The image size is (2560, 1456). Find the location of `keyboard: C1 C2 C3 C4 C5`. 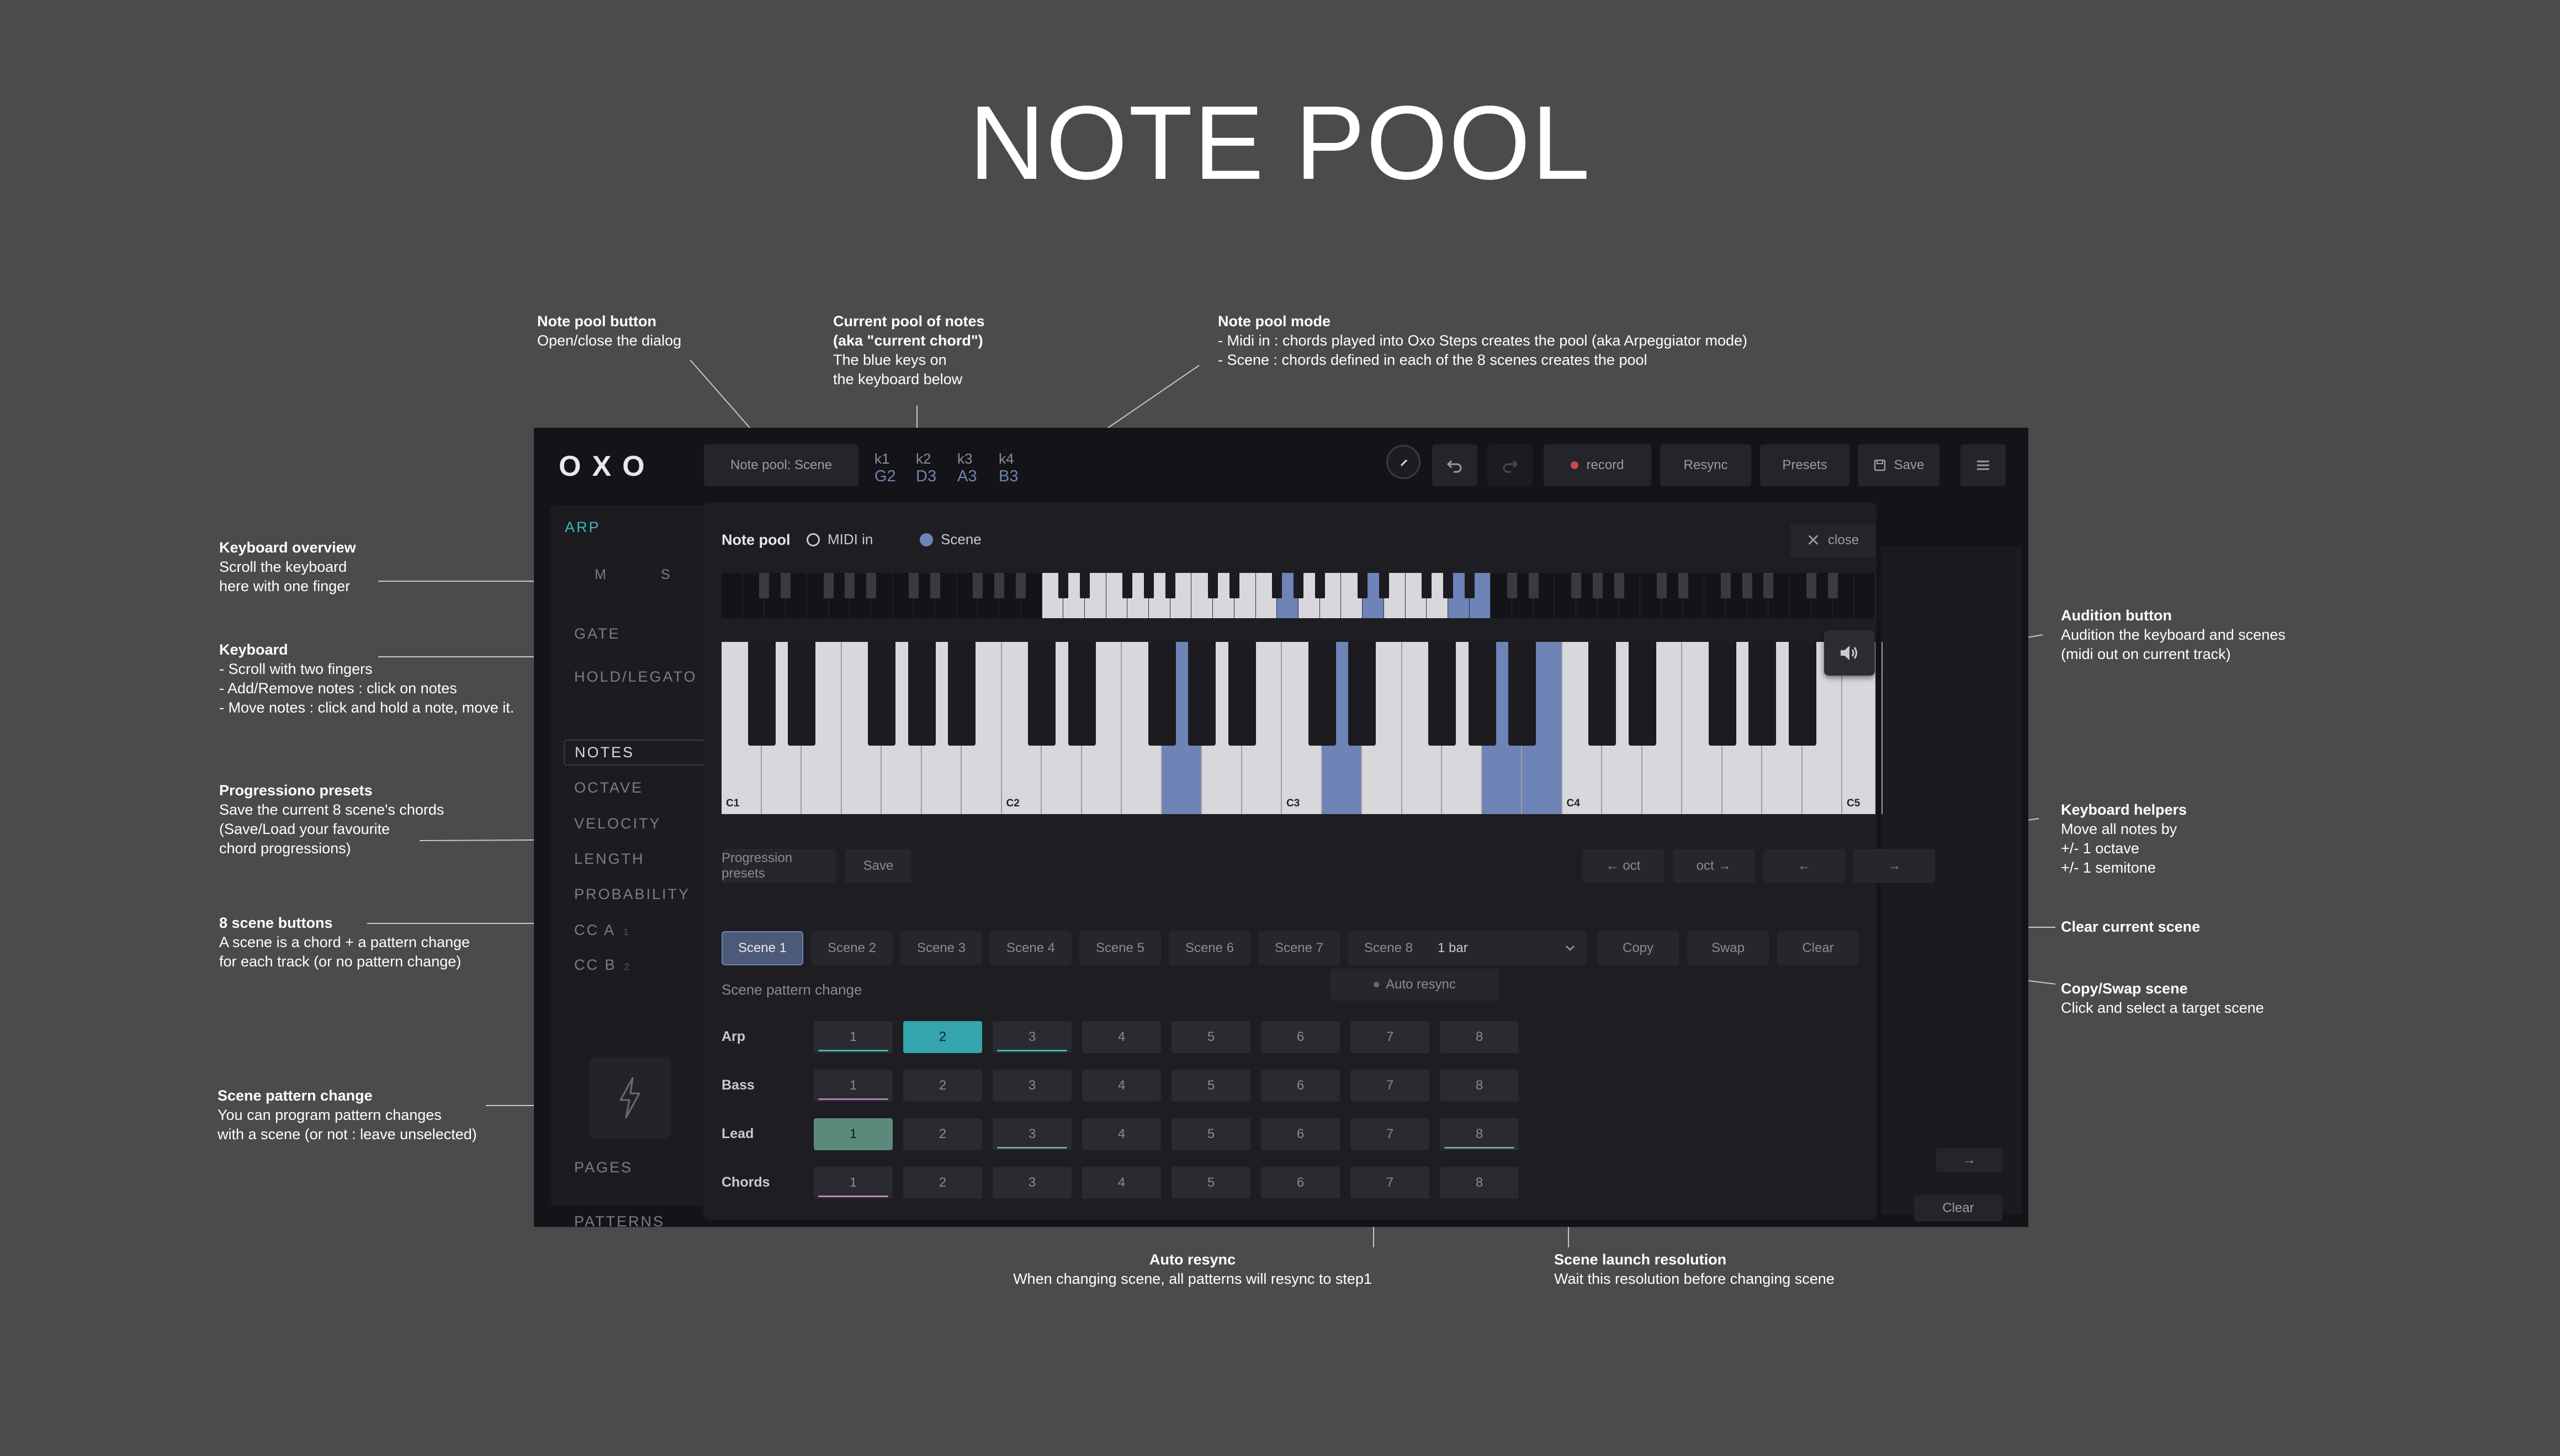

keyboard: C1 C2 C3 C4 C5 is located at coordinates (1302, 728).